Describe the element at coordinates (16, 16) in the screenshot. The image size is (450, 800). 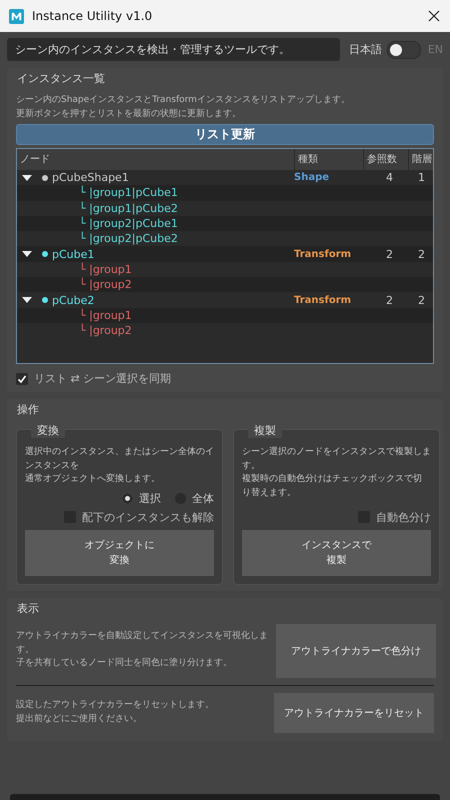
I see `app-logo-icon` at that location.